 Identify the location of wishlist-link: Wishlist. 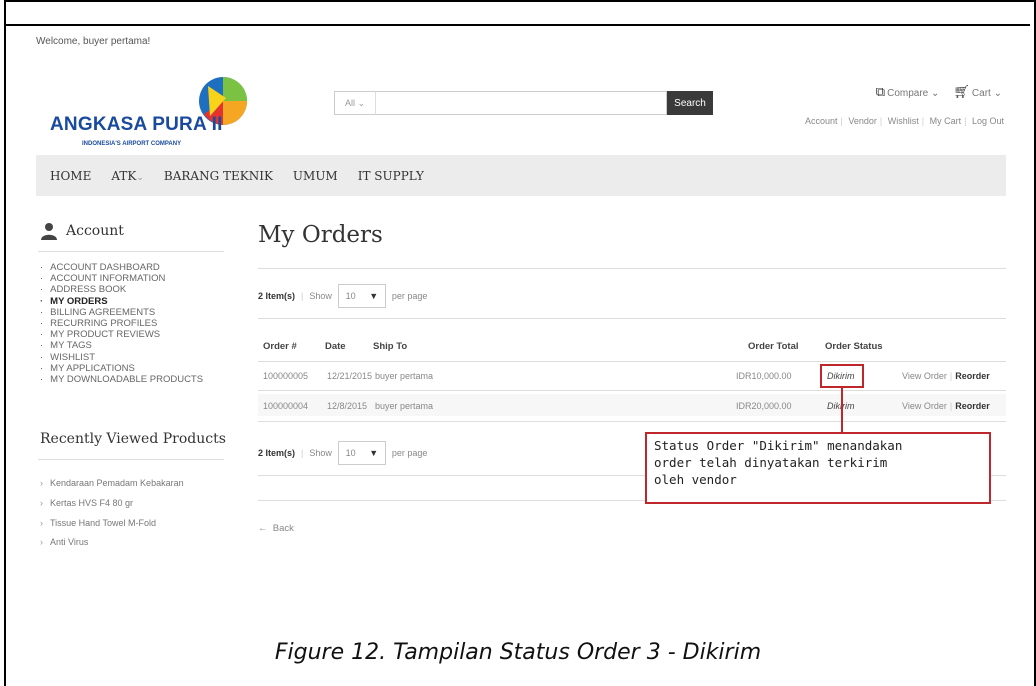
(903, 121).